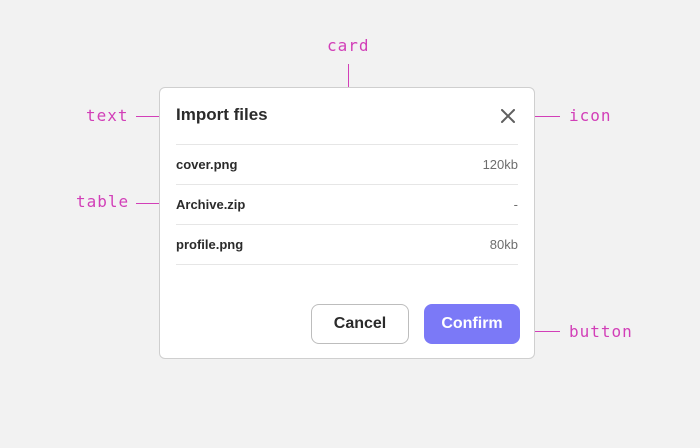 Image resolution: width=700 pixels, height=448 pixels. Describe the element at coordinates (348, 45) in the screenshot. I see `annotation-card-label: card` at that location.